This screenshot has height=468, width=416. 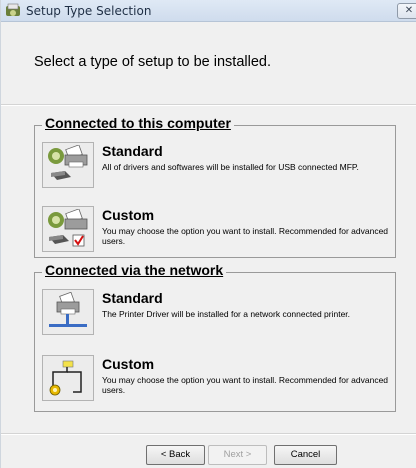 I want to click on network-custom-button, so click(x=68, y=378).